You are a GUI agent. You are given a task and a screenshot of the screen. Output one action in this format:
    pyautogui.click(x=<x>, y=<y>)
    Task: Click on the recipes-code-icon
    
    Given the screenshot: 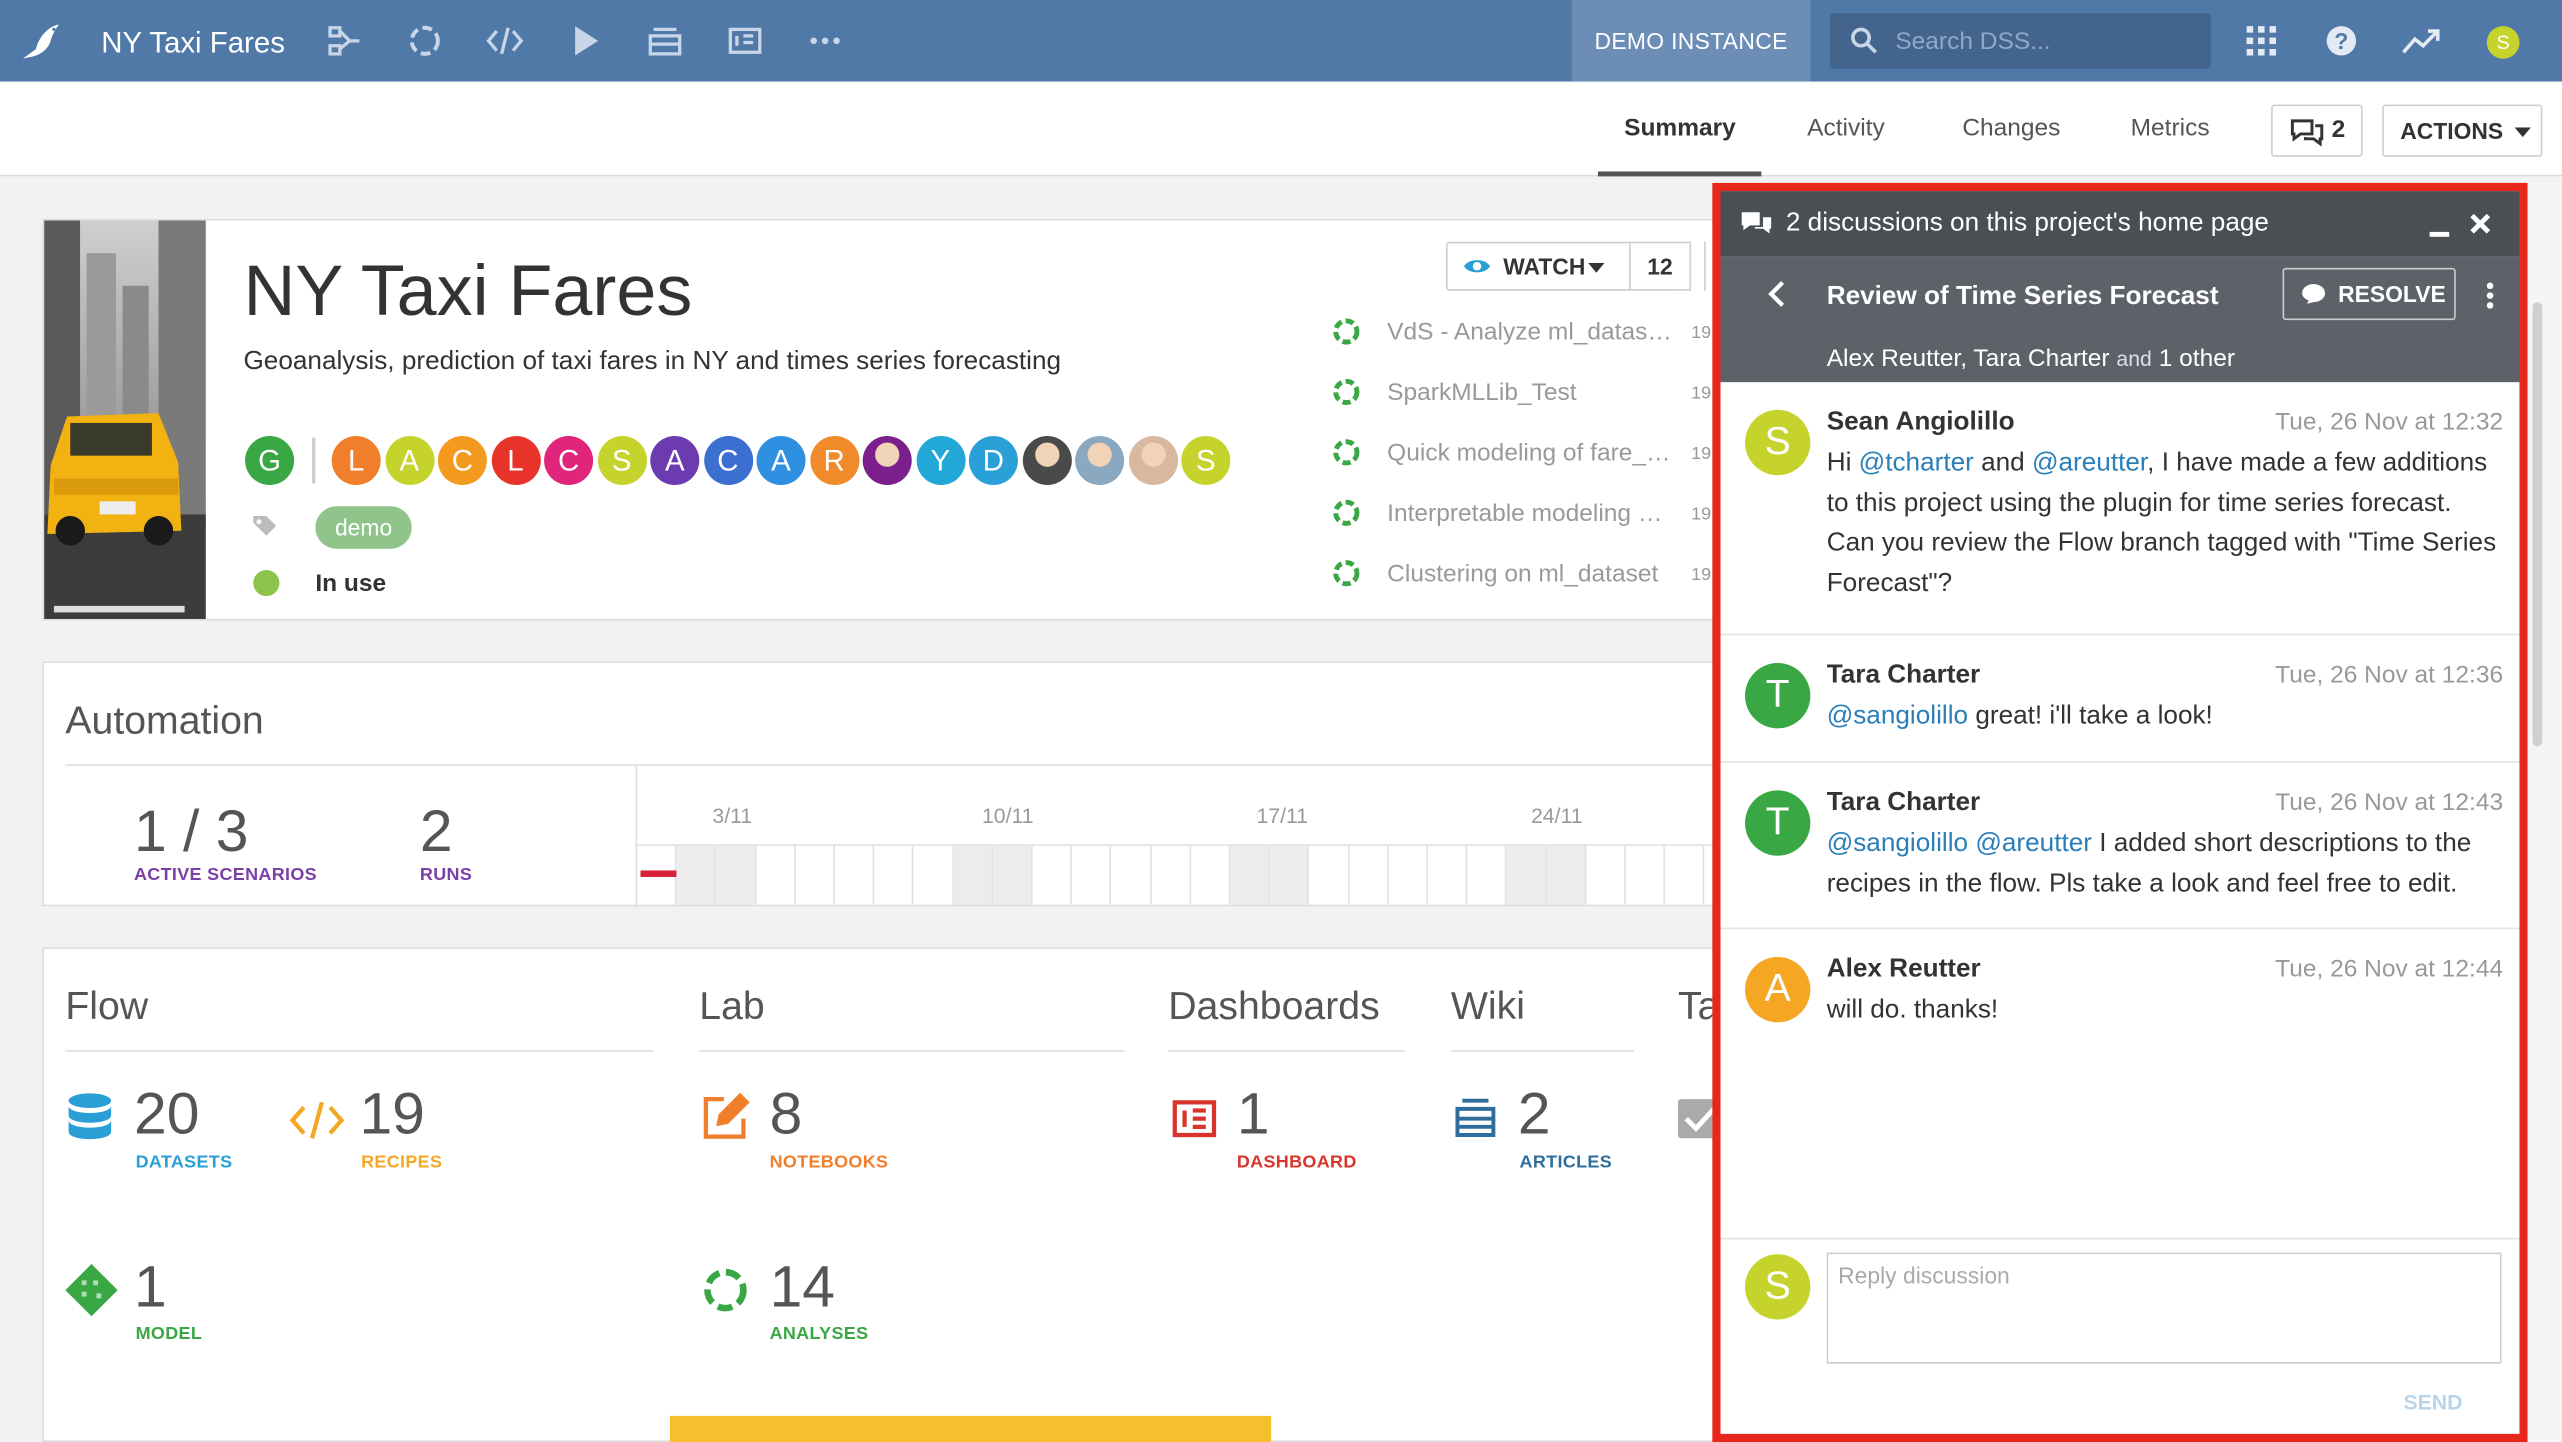 What is the action you would take?
    pyautogui.click(x=317, y=1120)
    